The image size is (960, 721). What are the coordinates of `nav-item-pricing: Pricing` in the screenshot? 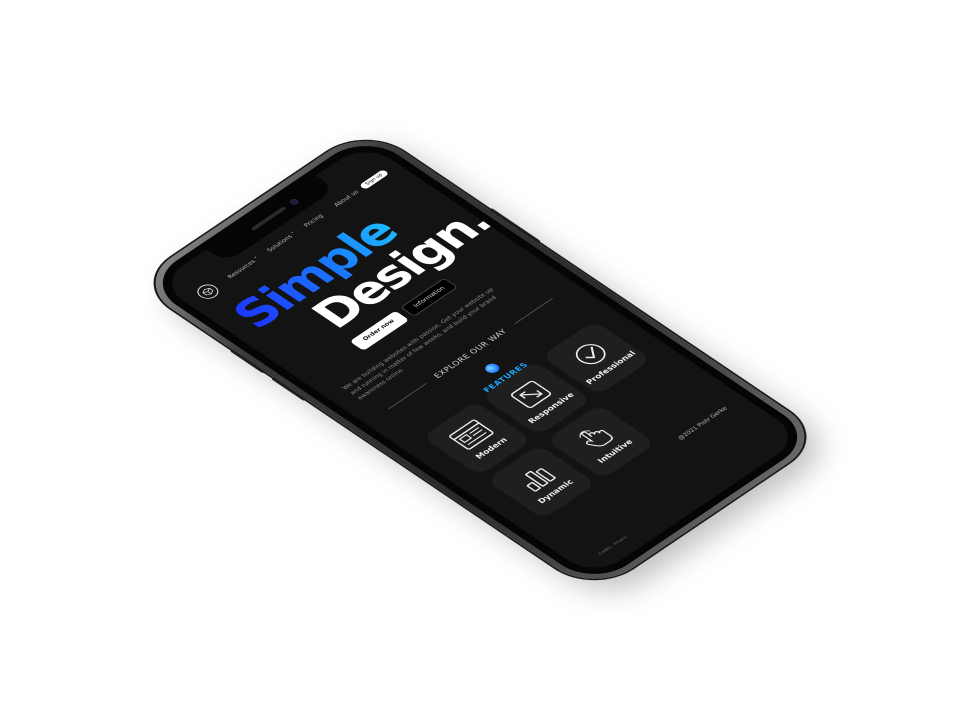 It's located at (313, 220).